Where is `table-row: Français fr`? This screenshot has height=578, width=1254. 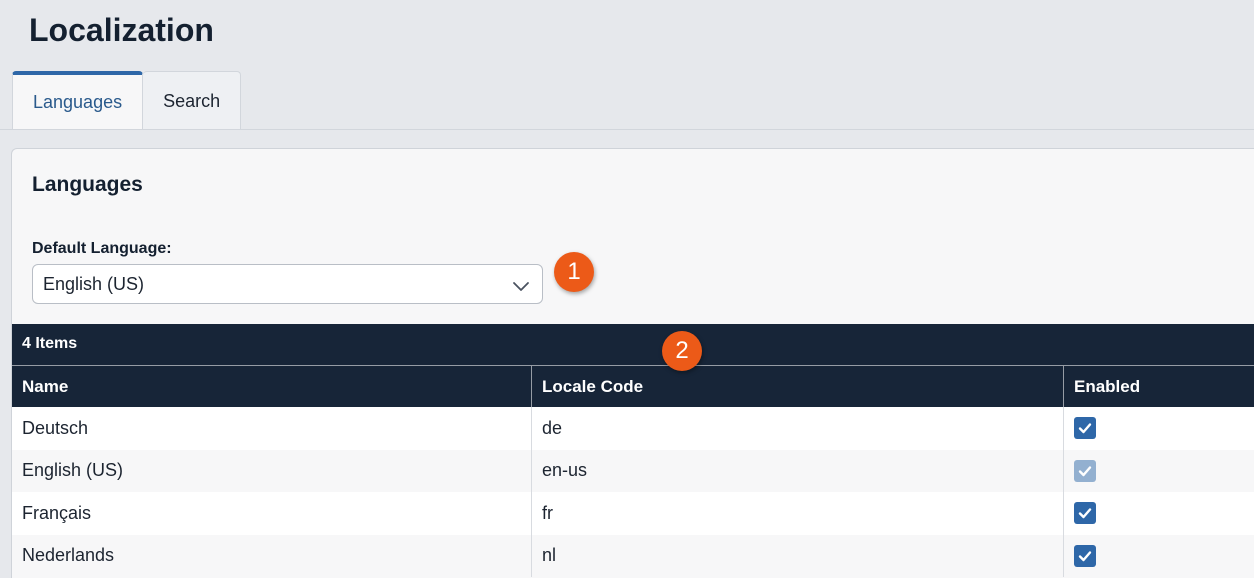
table-row: Français fr is located at coordinates (633, 513).